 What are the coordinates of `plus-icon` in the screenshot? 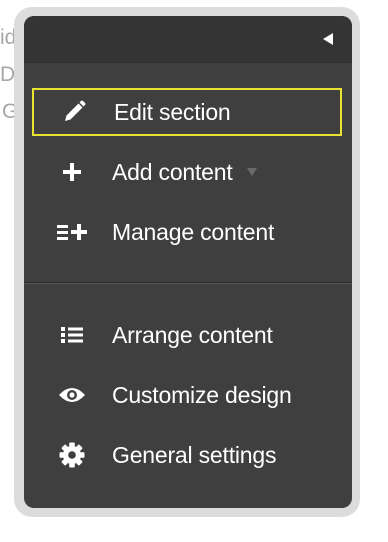 It's located at (72, 172).